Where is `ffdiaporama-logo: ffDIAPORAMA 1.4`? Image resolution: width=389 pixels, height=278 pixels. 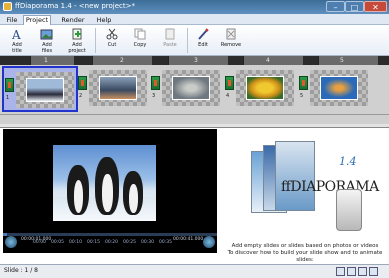 ffdiaporama-logo: ffDIAPORAMA 1.4 is located at coordinates (310, 191).